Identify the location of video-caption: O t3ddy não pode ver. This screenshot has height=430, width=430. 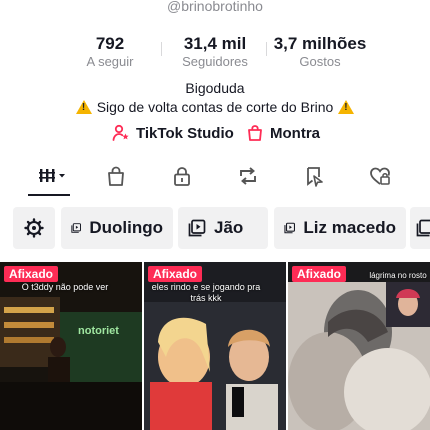
(65, 287).